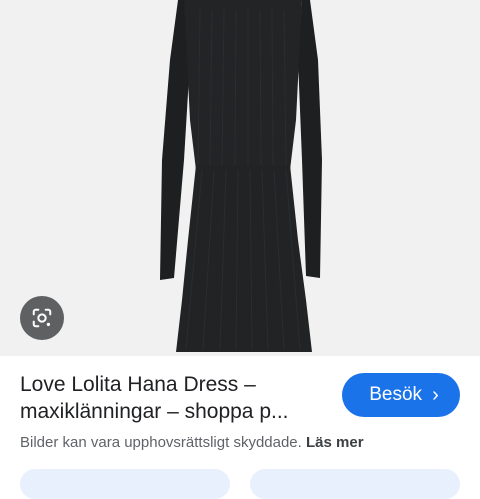 The image size is (480, 499). I want to click on visit-button: Besök ›, so click(401, 395).